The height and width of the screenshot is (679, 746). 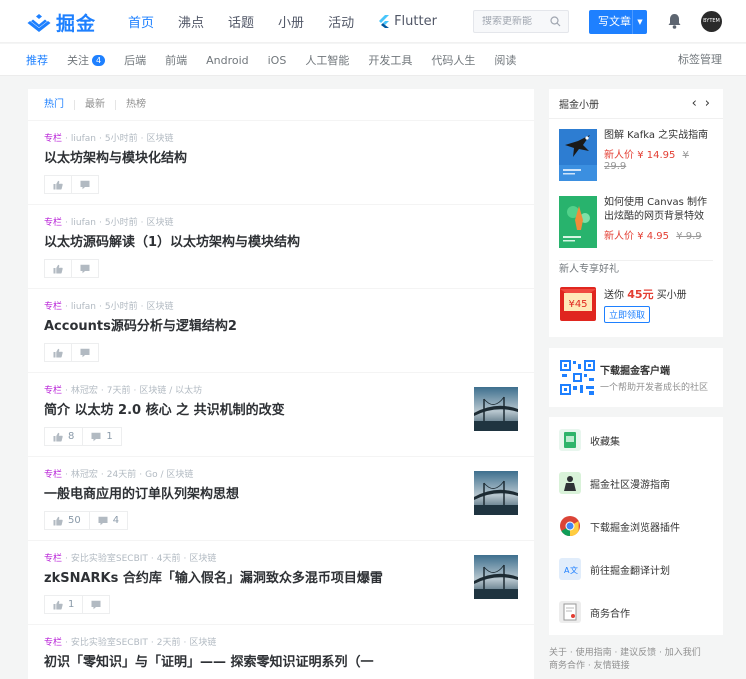 What do you see at coordinates (64, 604) in the screenshot?
I see `like-button: 1` at bounding box center [64, 604].